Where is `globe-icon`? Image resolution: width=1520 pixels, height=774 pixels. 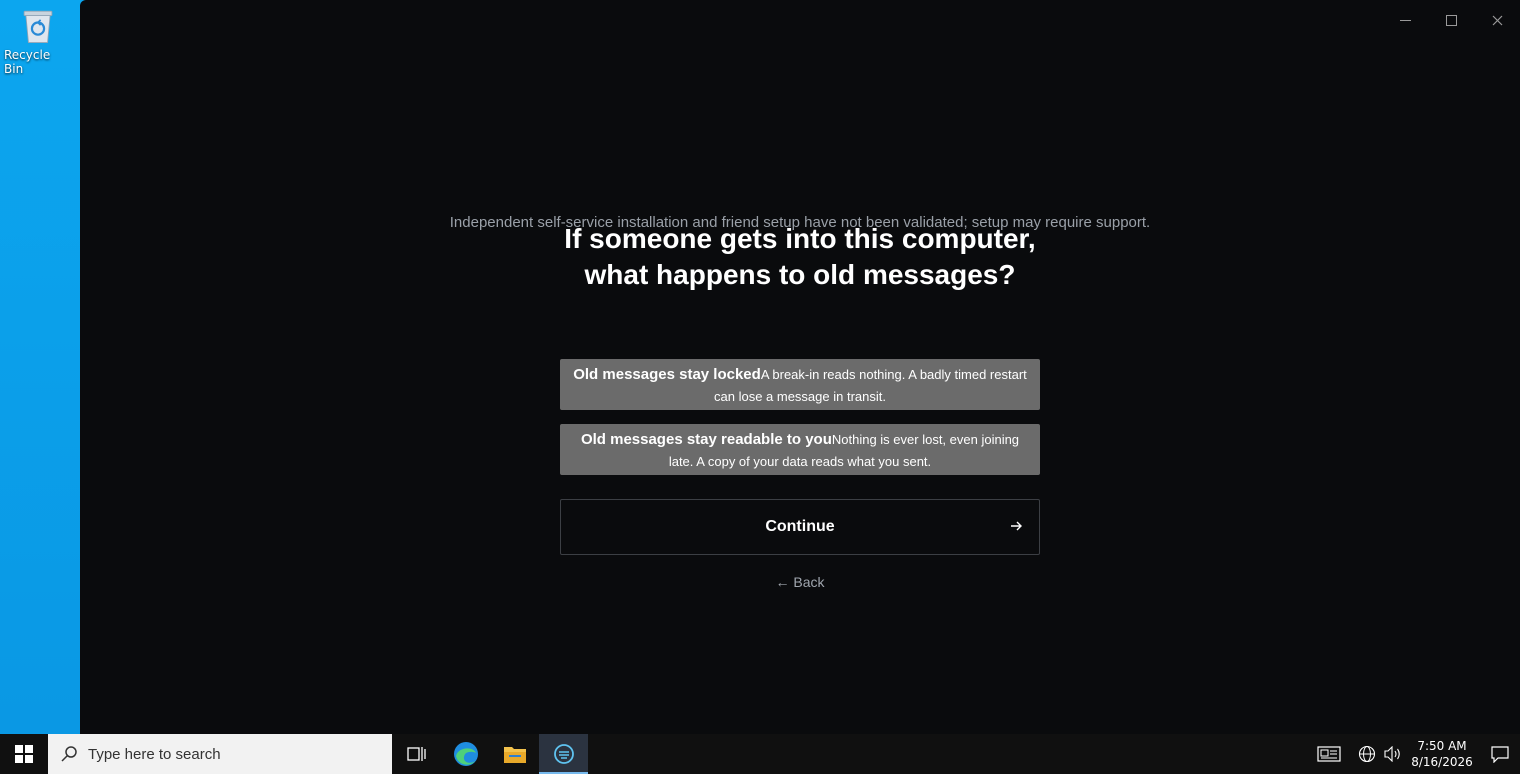 globe-icon is located at coordinates (1367, 754).